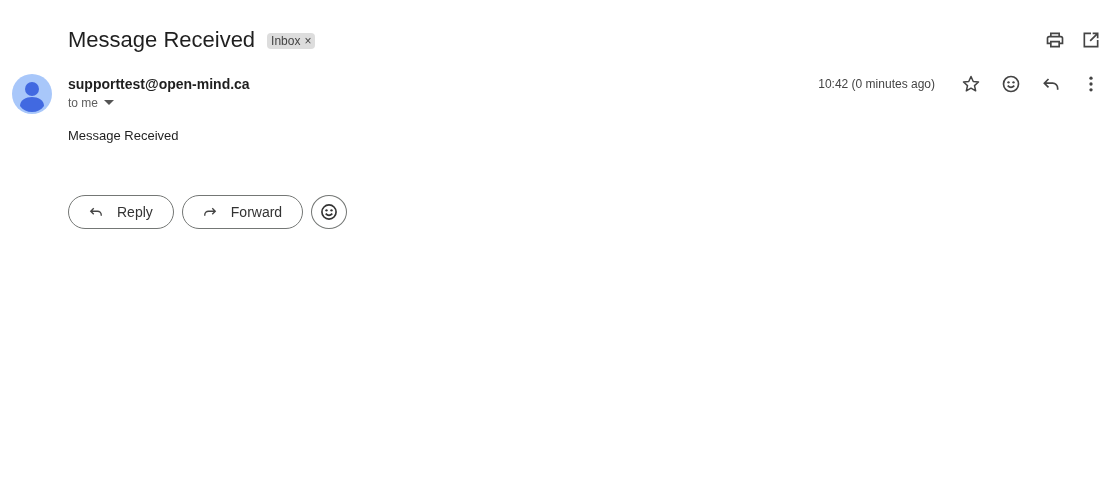 The width and height of the screenshot is (1117, 497). What do you see at coordinates (32, 94) in the screenshot?
I see `avatar-icon` at bounding box center [32, 94].